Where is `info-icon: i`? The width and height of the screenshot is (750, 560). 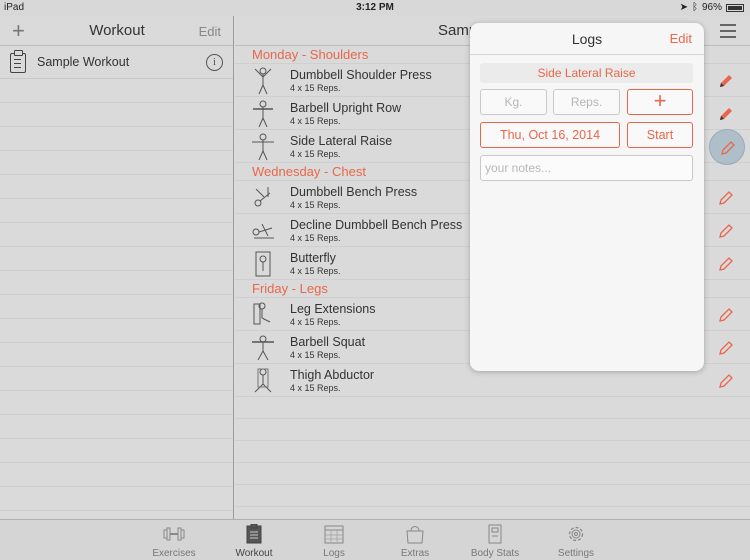
info-icon: i is located at coordinates (214, 62).